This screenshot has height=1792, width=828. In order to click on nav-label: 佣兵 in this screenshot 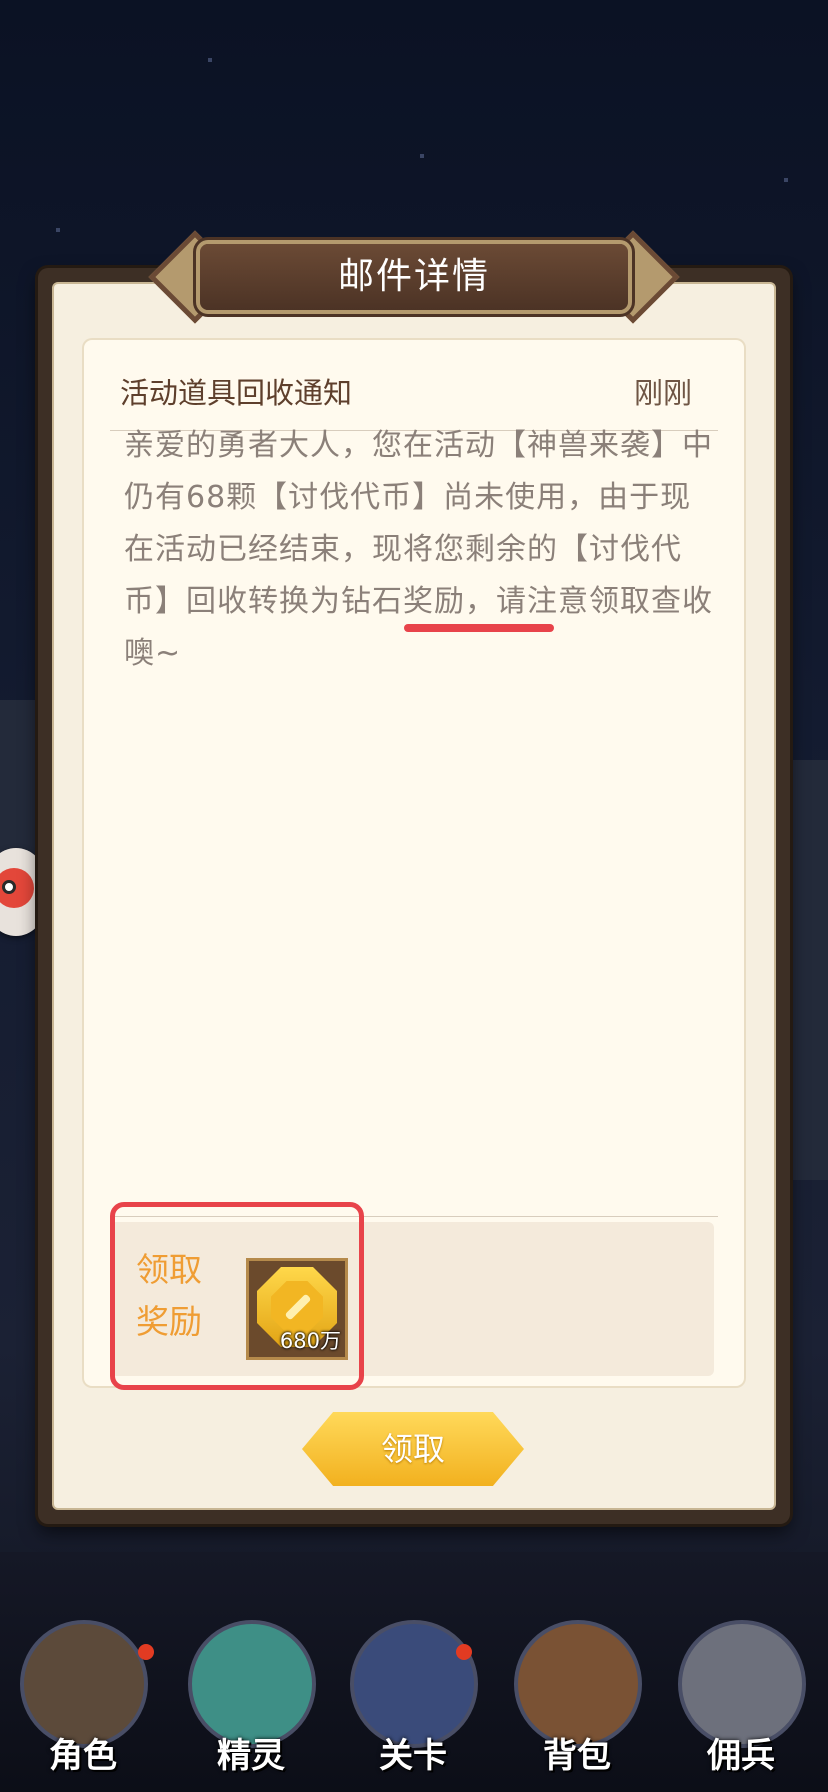, I will do `click(741, 1756)`.